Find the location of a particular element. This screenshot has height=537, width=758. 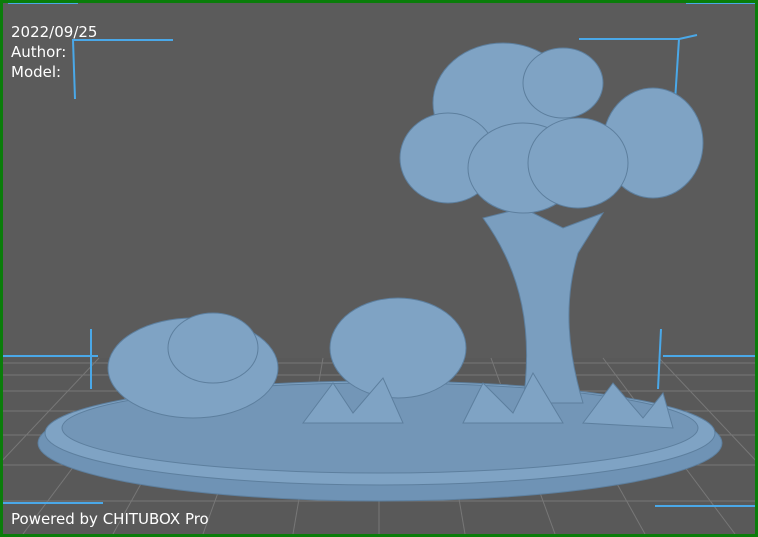

date-text: 2022/09/25 is located at coordinates (54, 32).